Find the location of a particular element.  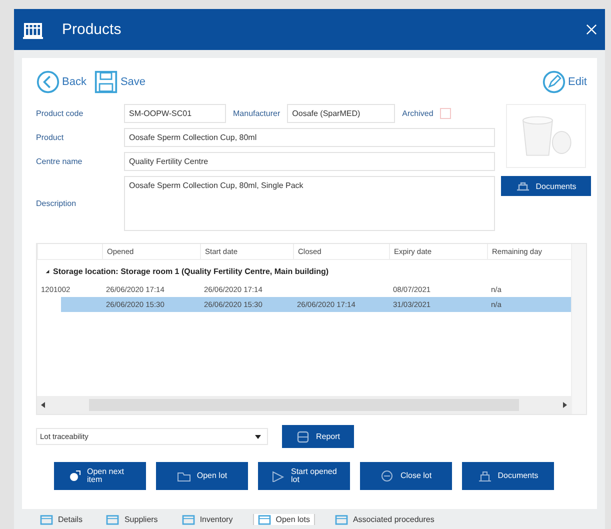

play-icon is located at coordinates (278, 476).